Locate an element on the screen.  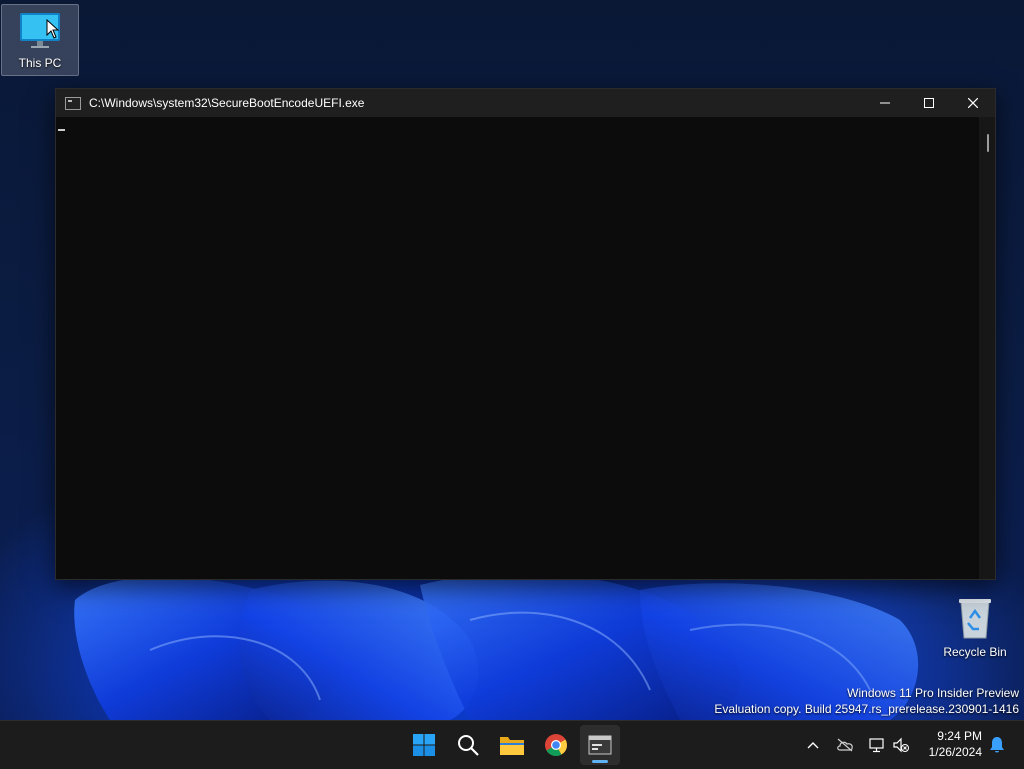
terminal-button is located at coordinates (600, 745).